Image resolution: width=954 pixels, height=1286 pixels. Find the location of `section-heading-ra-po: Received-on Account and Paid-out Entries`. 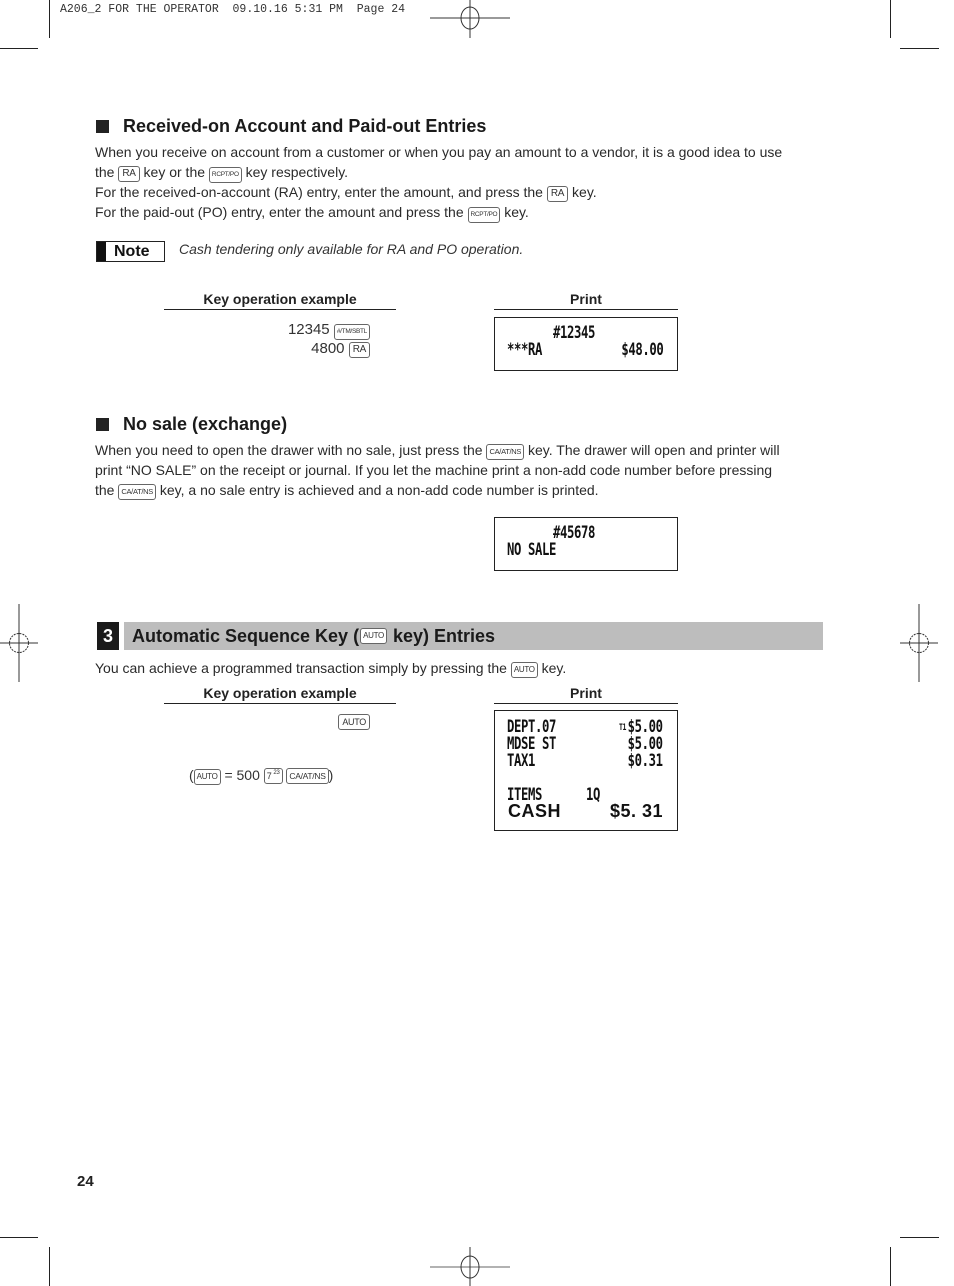

section-heading-ra-po: Received-on Account and Paid-out Entries is located at coordinates (291, 126).